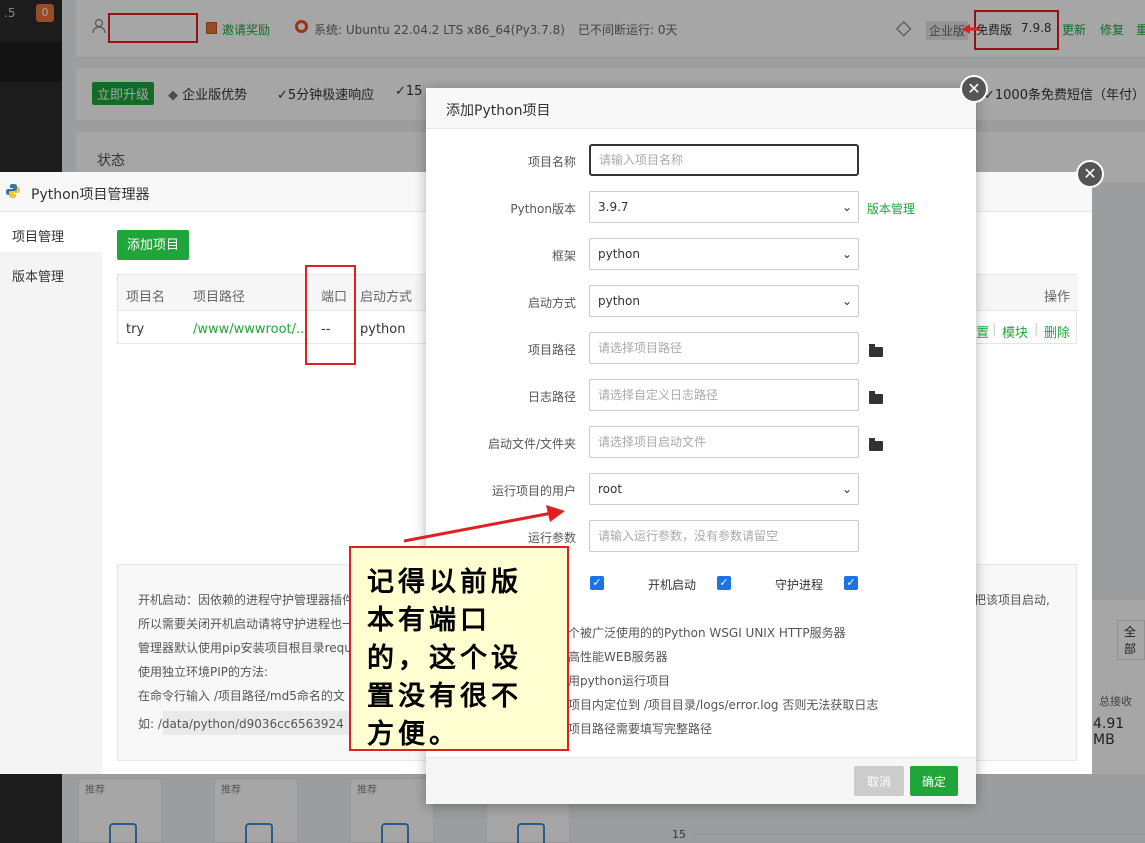  I want to click on column-header-path: 项目路径, so click(219, 297).